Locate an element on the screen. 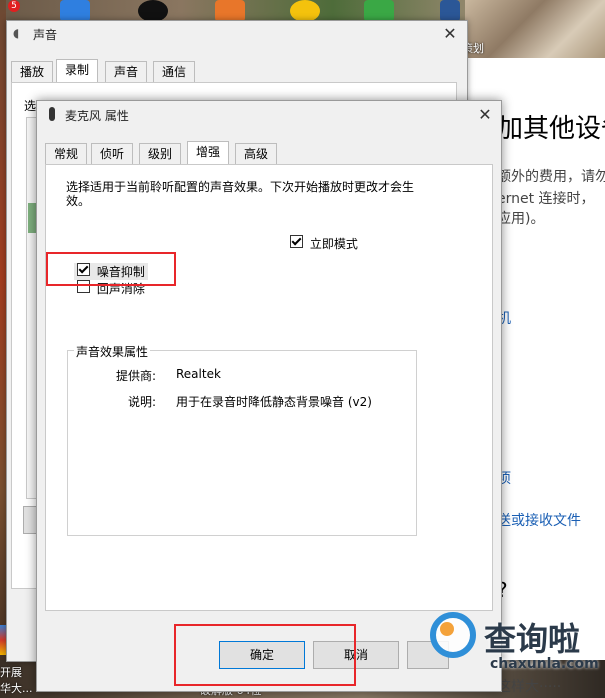  select-hint: 选 is located at coordinates (30, 106).